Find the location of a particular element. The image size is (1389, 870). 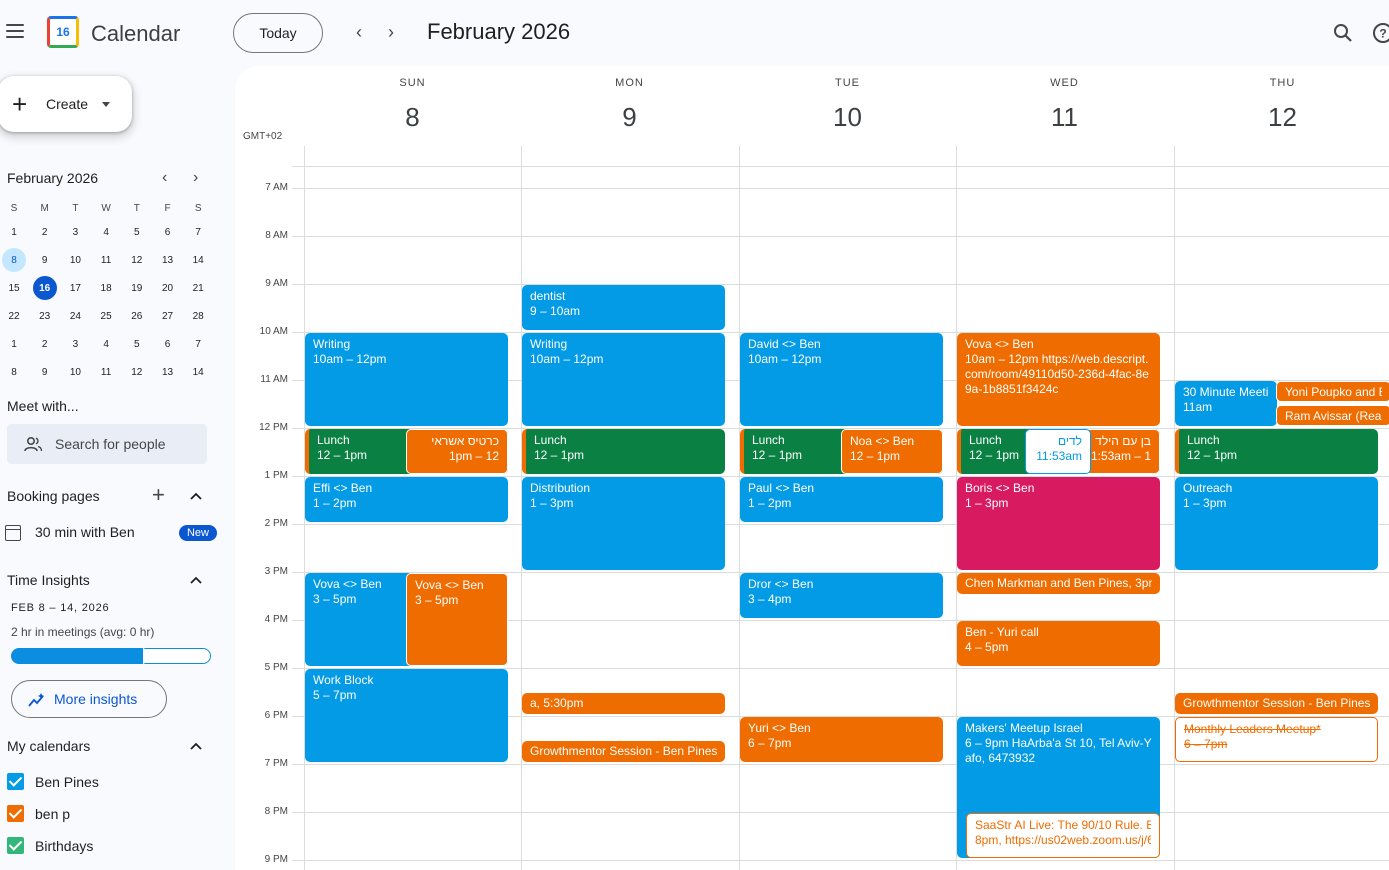

mini-calendar-day: 22 is located at coordinates (14, 316).